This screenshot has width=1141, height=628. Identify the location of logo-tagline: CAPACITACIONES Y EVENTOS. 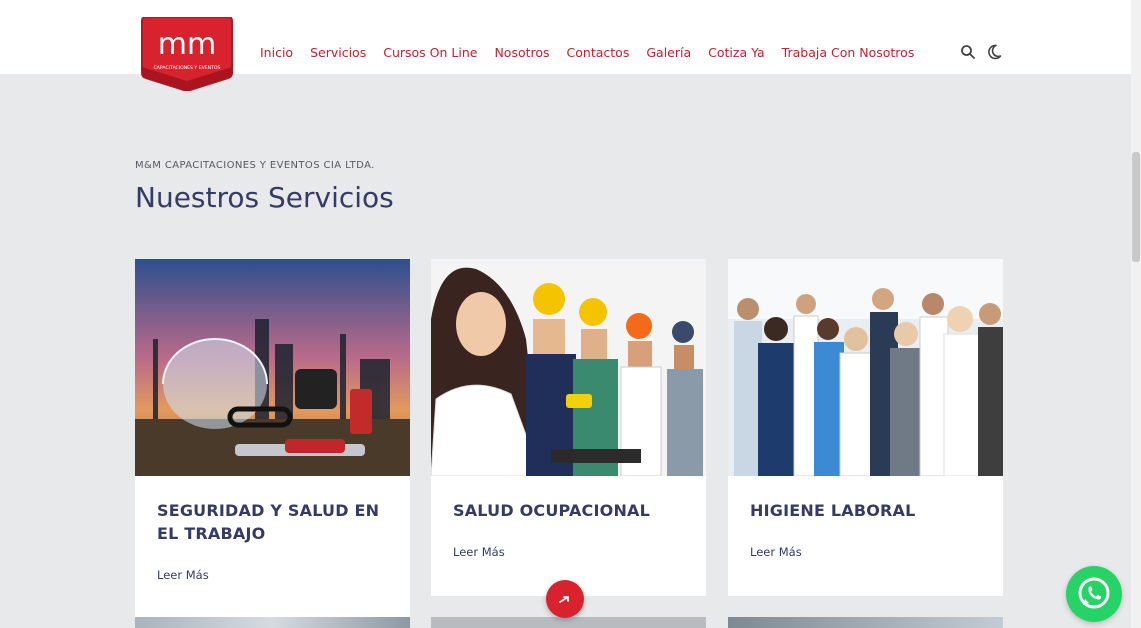
(187, 68).